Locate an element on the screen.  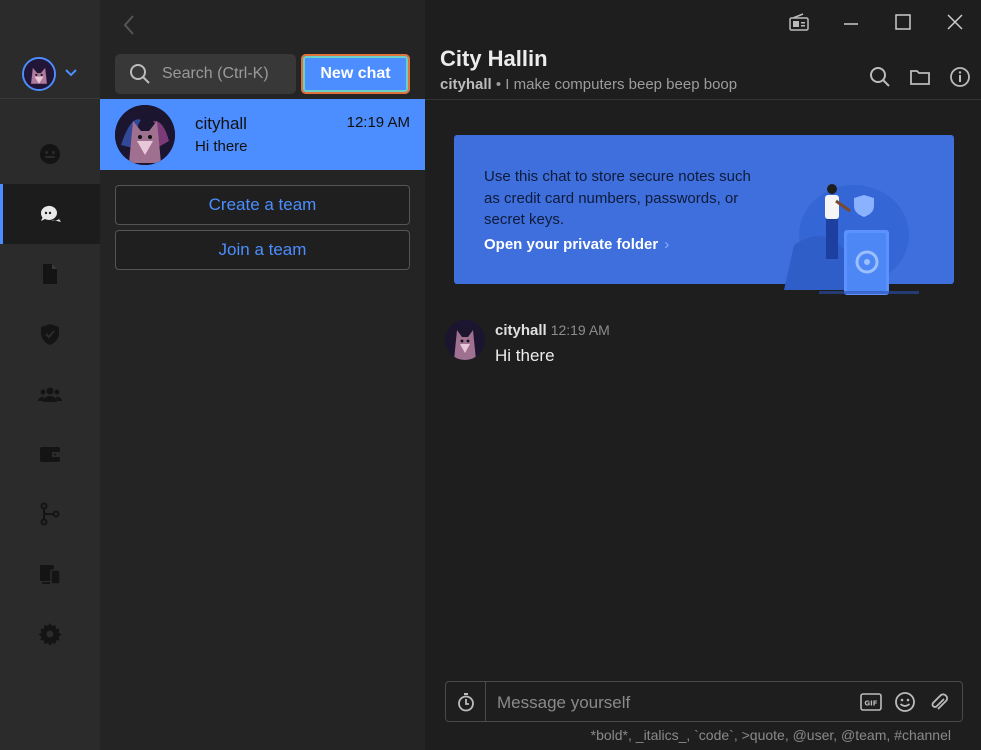
conversation-avatar is located at coordinates (145, 135).